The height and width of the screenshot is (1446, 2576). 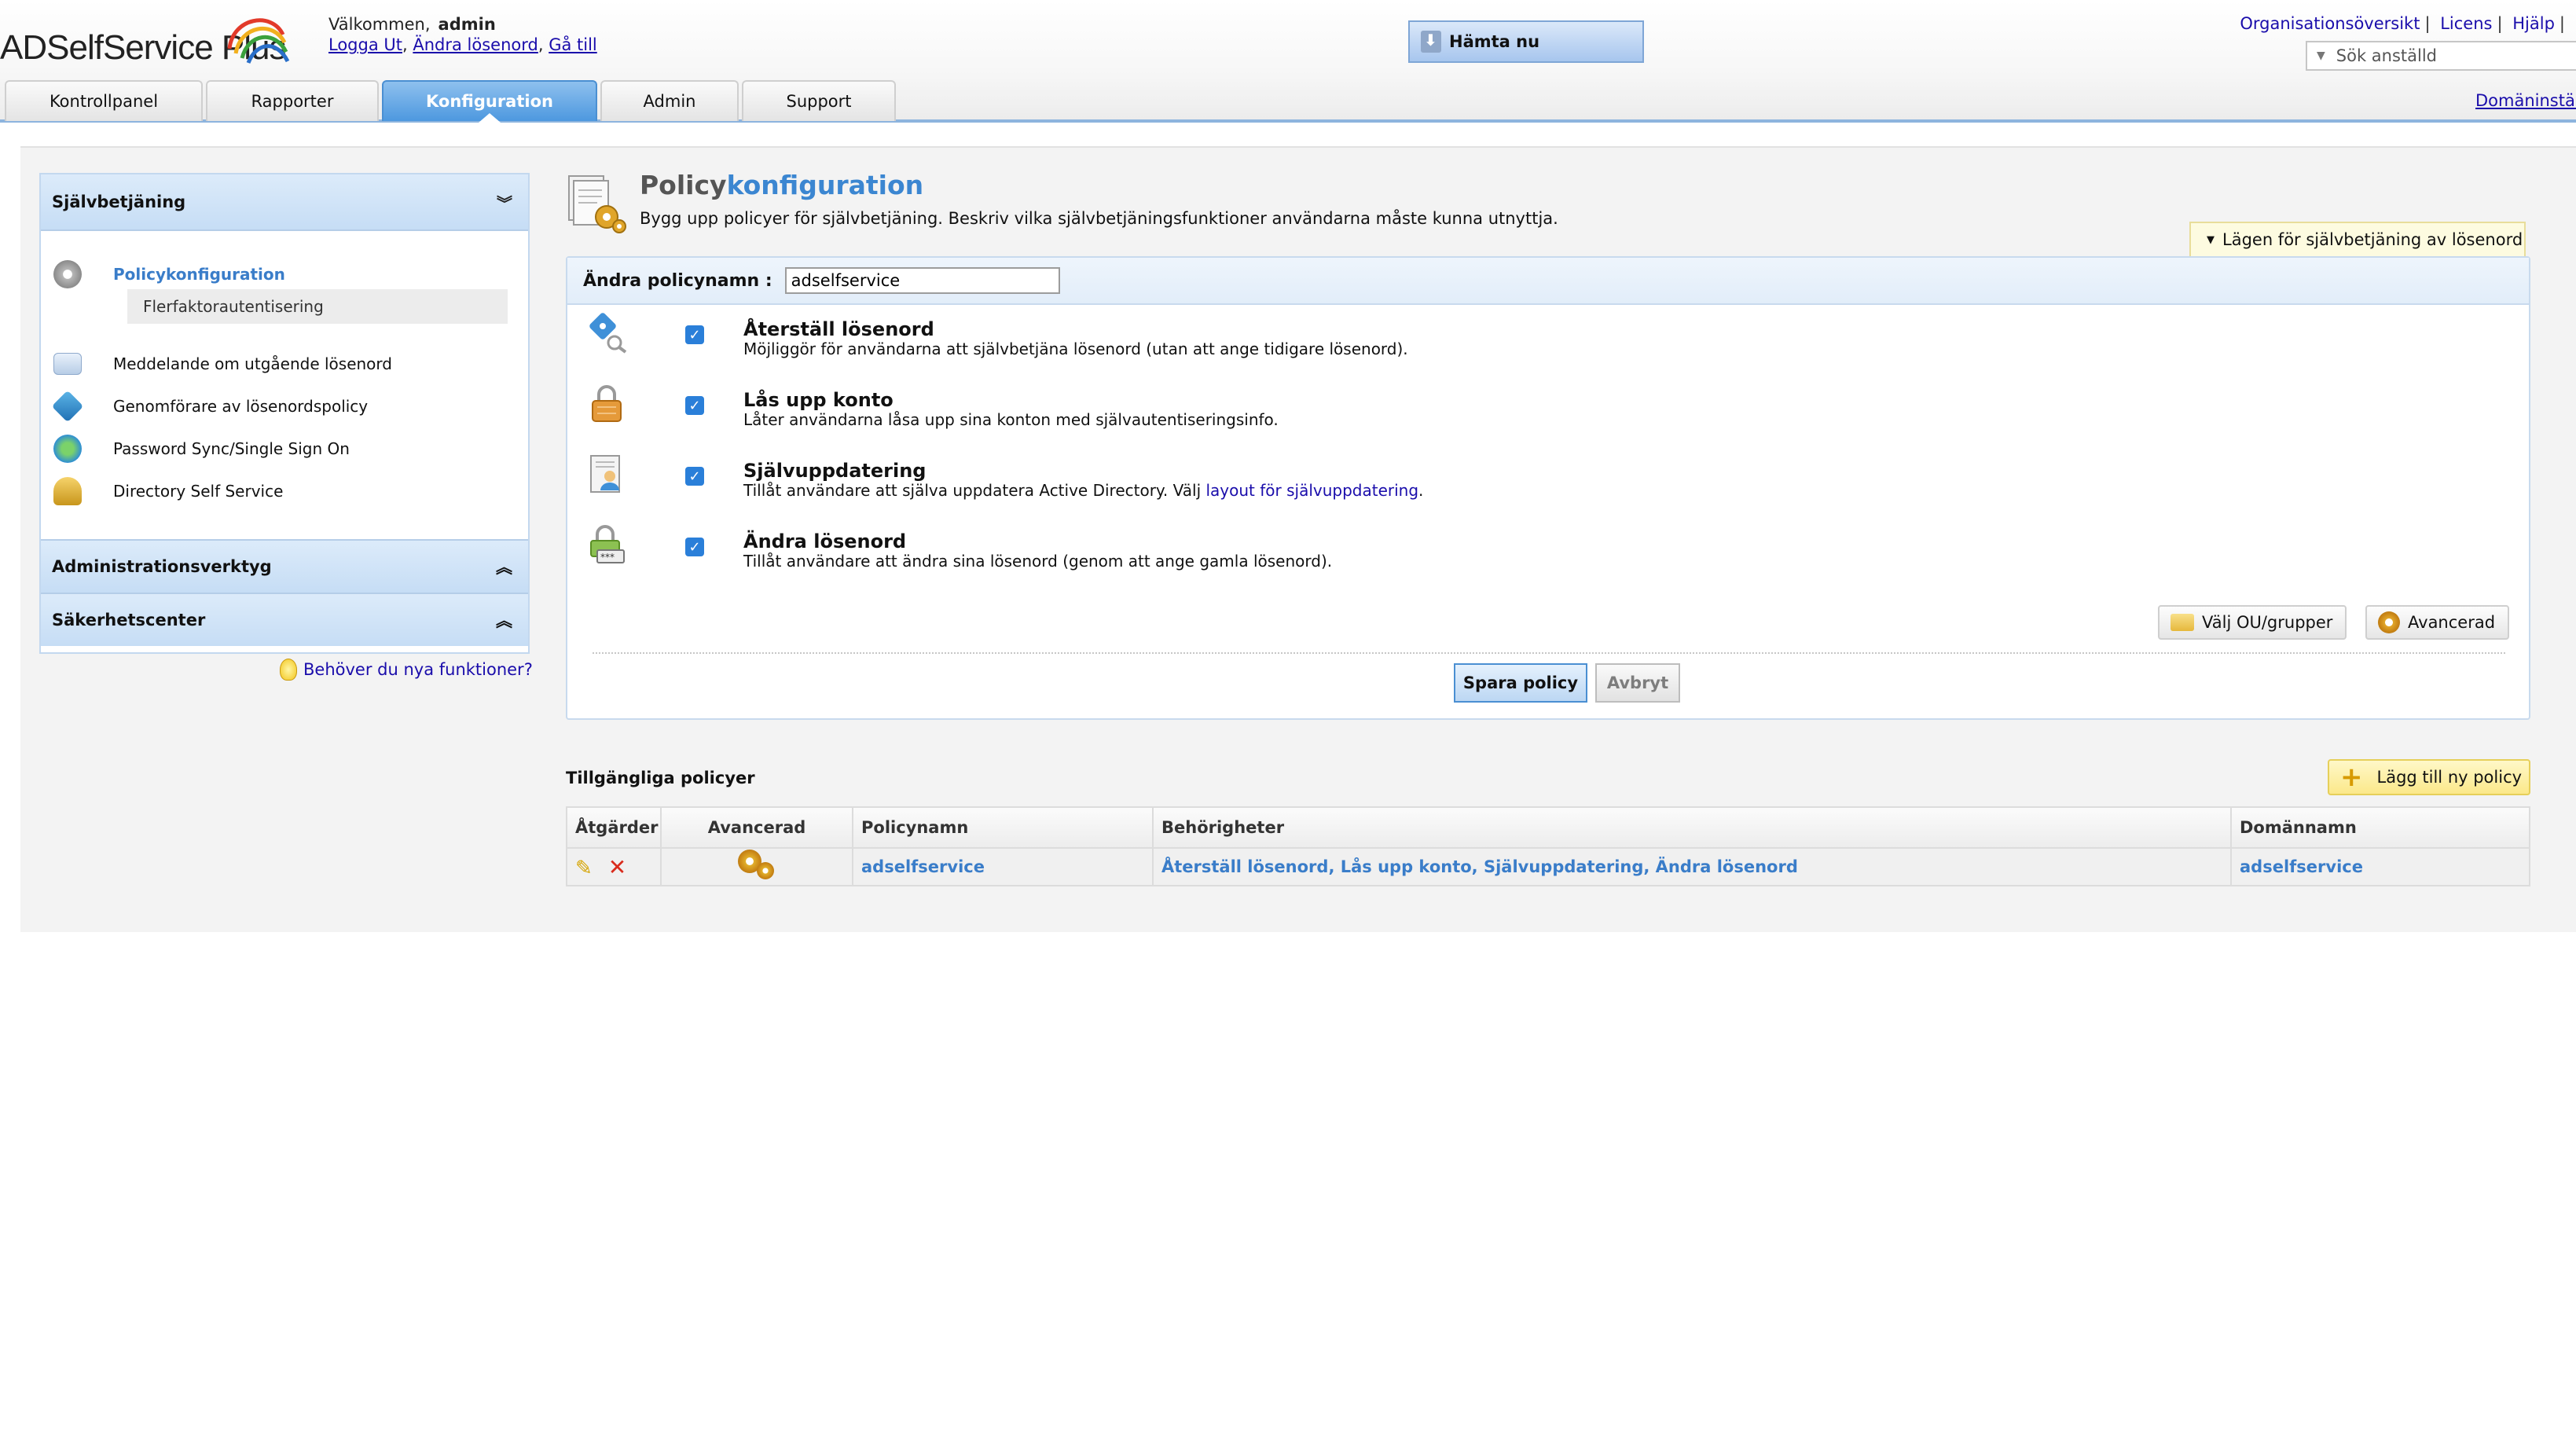 I want to click on feature-title: Återställ lösenord, so click(x=838, y=329).